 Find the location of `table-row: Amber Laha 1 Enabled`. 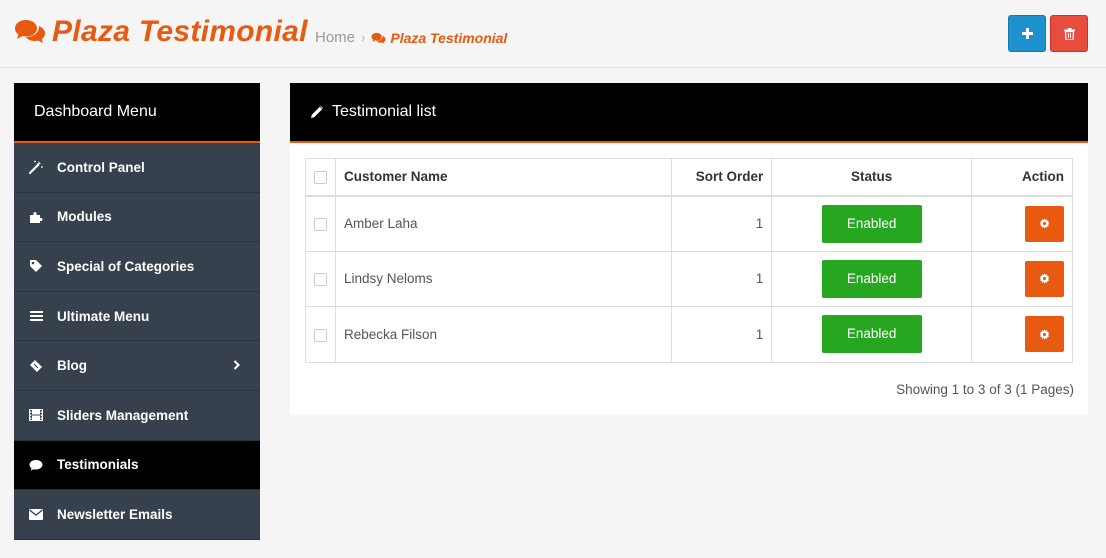

table-row: Amber Laha 1 Enabled is located at coordinates (689, 223).